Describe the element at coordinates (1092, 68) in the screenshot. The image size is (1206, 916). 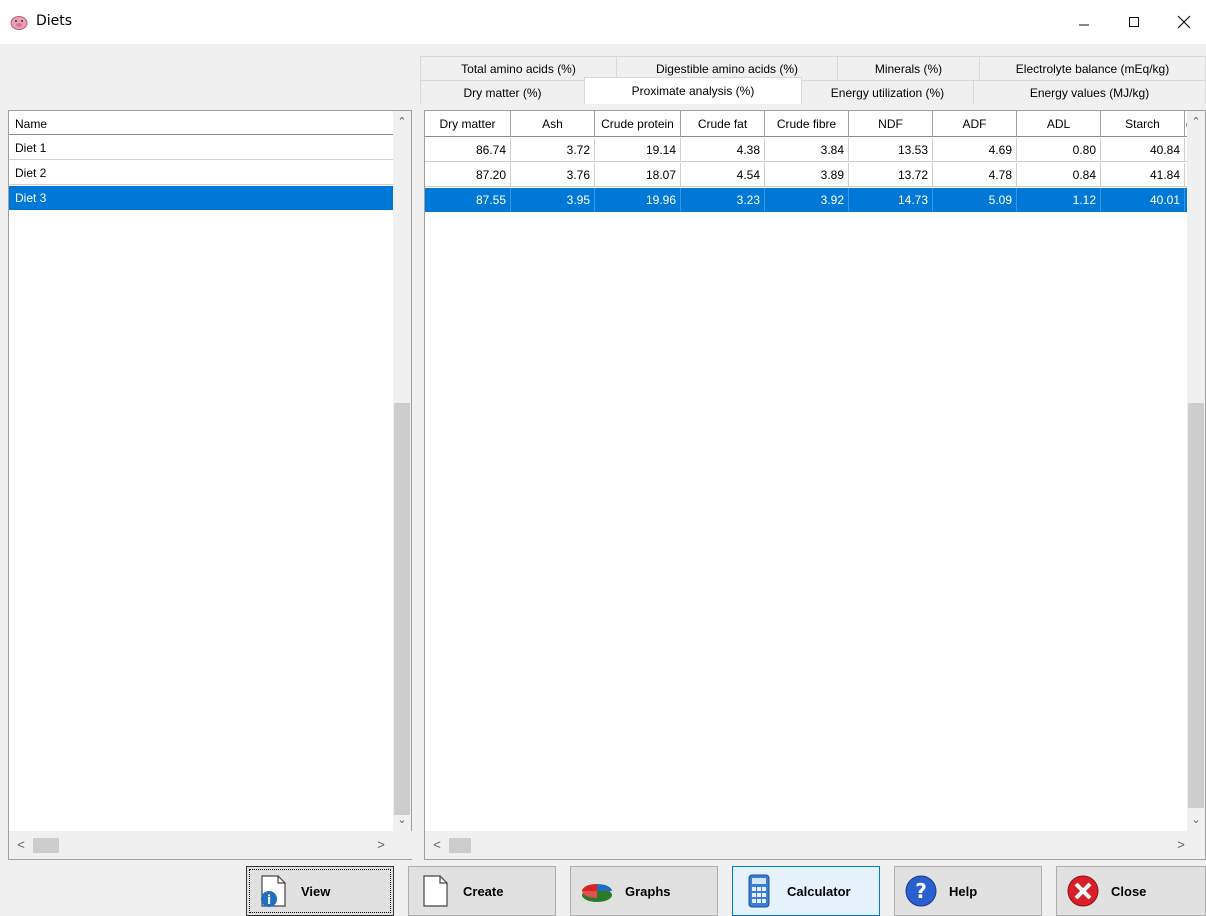
I see `tab-electrolyte-balance: Electrolyte balance (mEq/kg)` at that location.